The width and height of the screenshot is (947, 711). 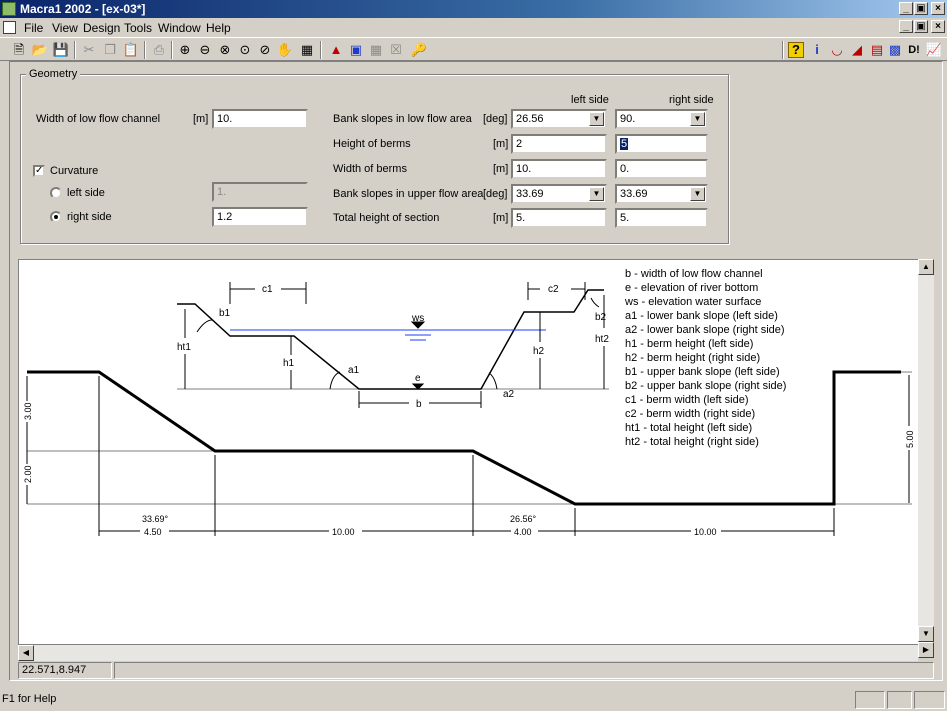 What do you see at coordinates (267, 289) in the screenshot?
I see `label-c1: c1` at bounding box center [267, 289].